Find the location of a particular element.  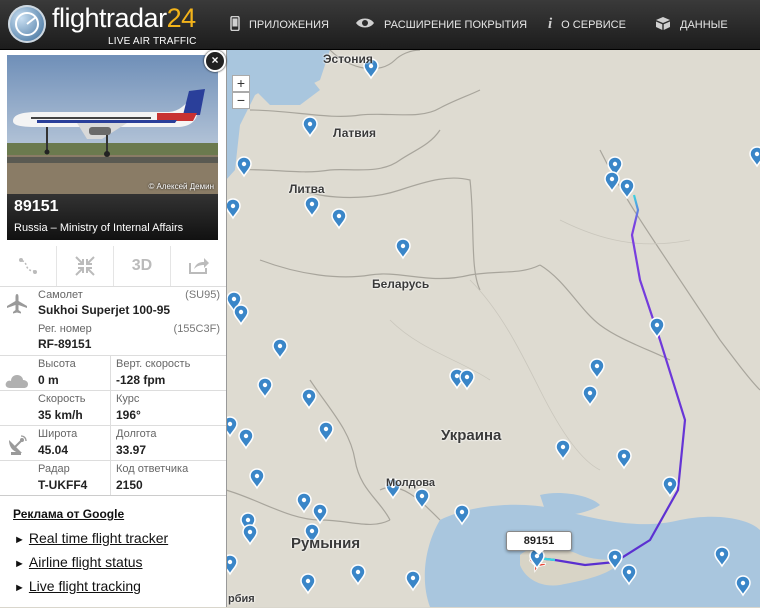

altitude-row: Высота 0 m Верт. скорость -128 fpm is located at coordinates (113, 373).